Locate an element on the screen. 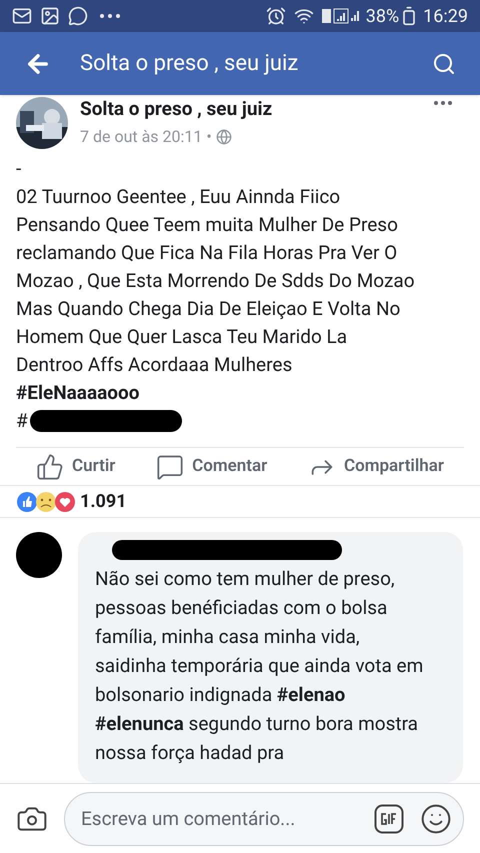 This screenshot has width=480, height=853. more-notifications-icon is located at coordinates (110, 16).